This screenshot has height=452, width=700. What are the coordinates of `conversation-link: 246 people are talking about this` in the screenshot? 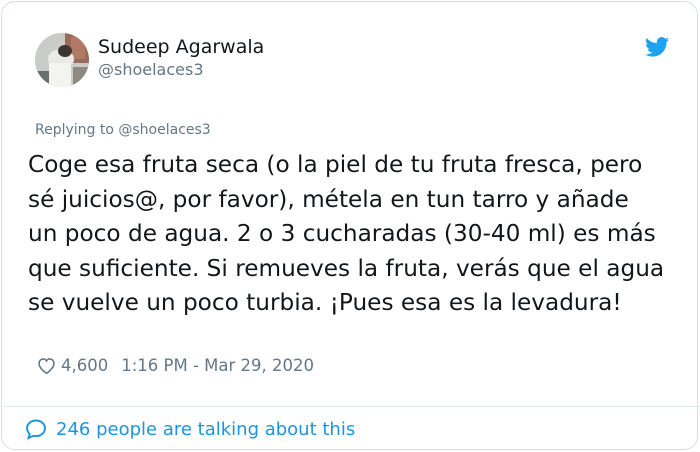 It's located at (189, 429).